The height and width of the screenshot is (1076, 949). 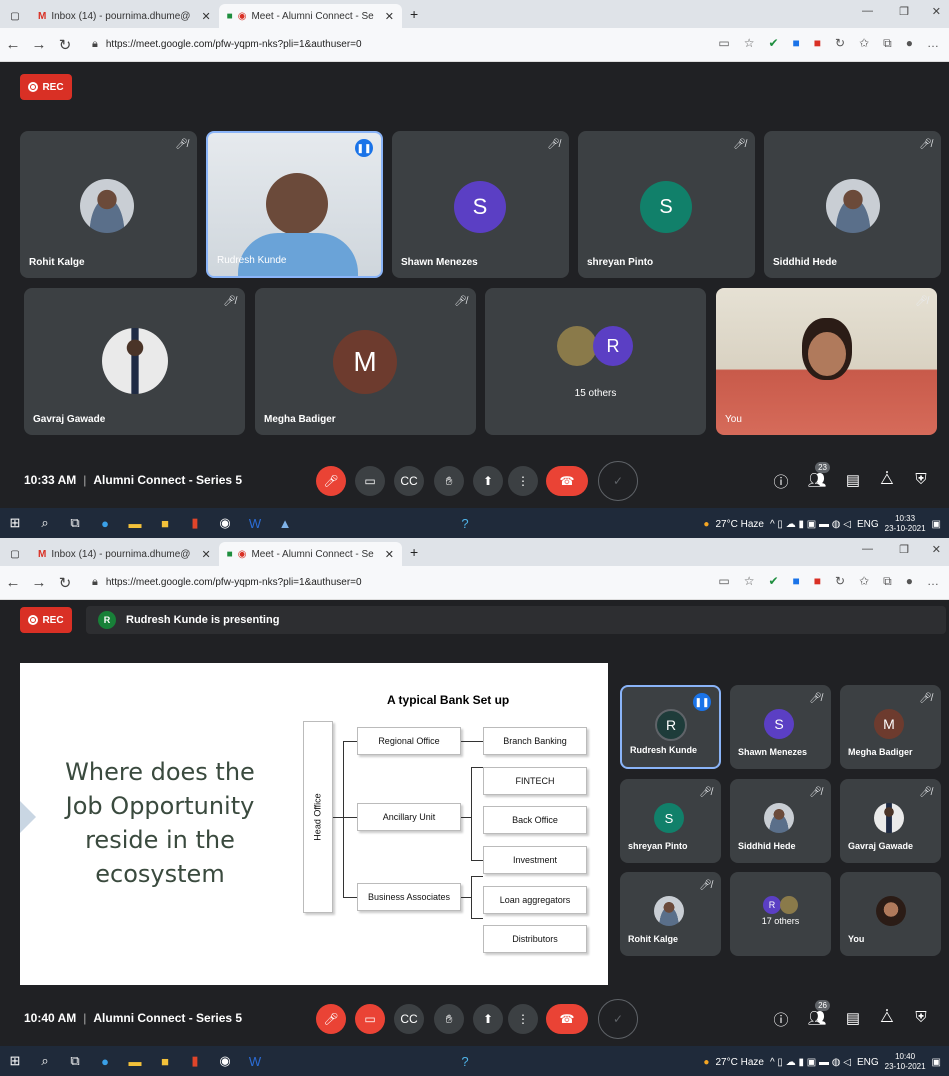 What do you see at coordinates (15, 523) in the screenshot?
I see `windows-icon: ⊞` at bounding box center [15, 523].